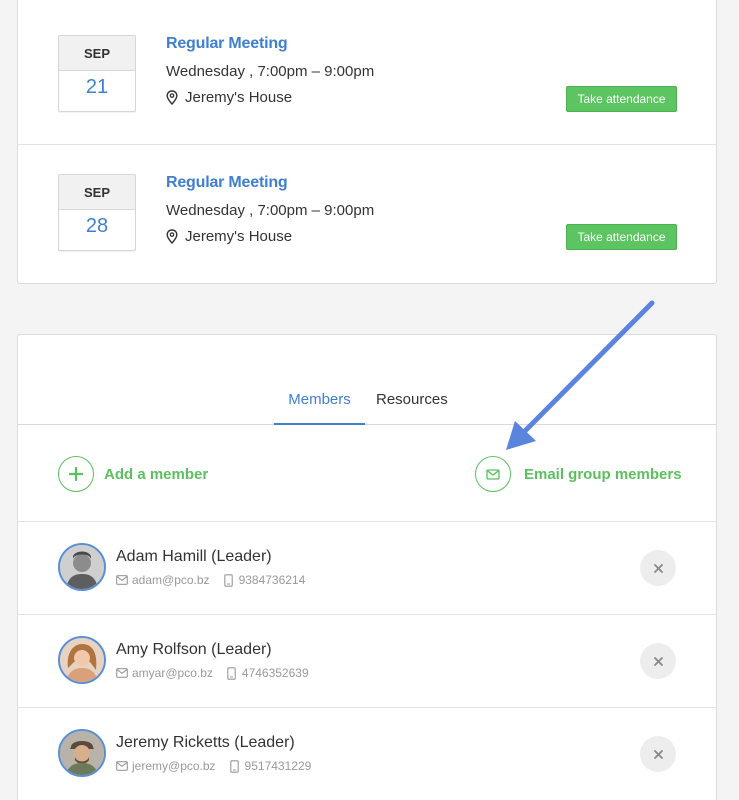 This screenshot has width=739, height=800. I want to click on event-day: 21, so click(97, 87).